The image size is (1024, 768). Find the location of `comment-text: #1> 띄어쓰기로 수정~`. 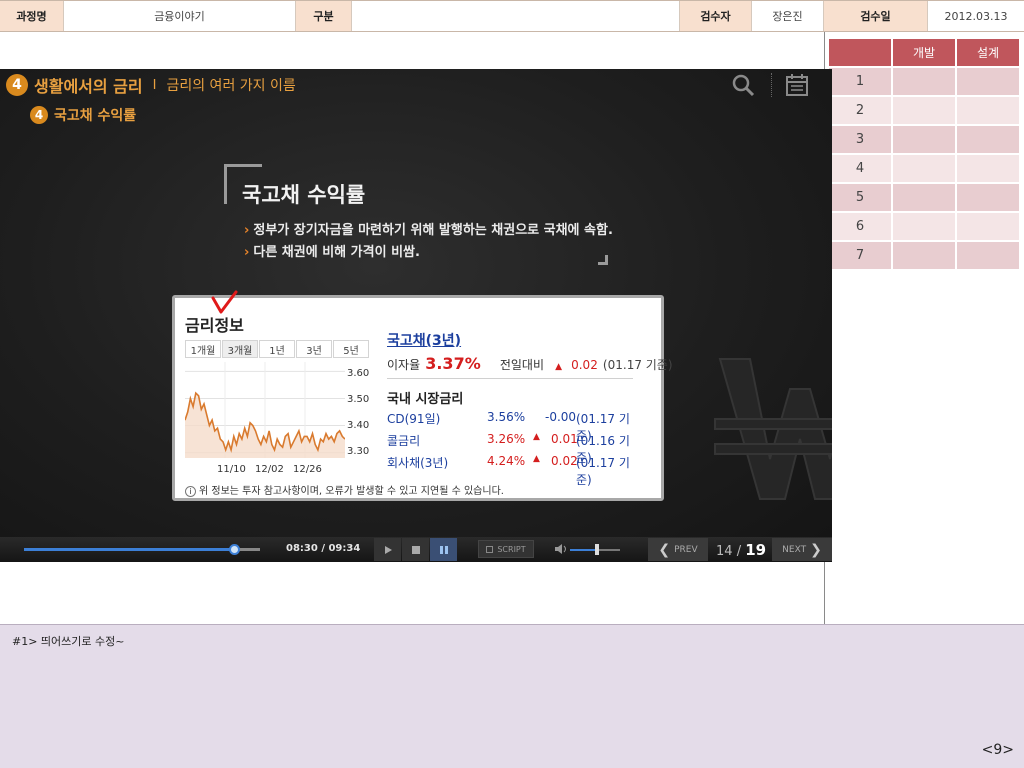

comment-text: #1> 띄어쓰기로 수정~ is located at coordinates (68, 641).